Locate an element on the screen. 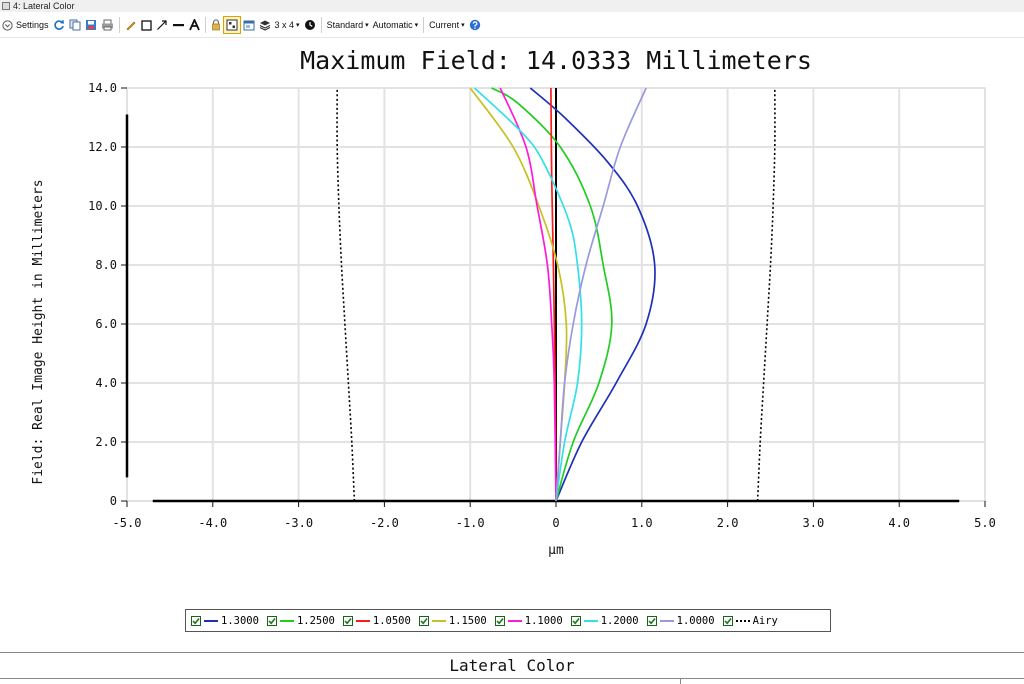 The width and height of the screenshot is (1024, 684). layout-label: 3 x 4 is located at coordinates (284, 25).